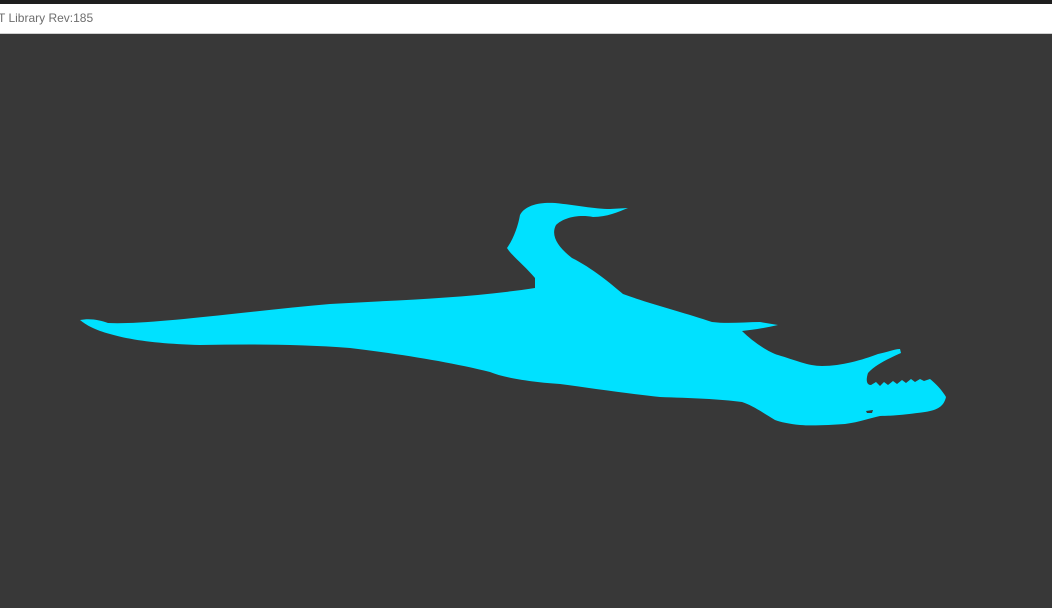 This screenshot has height=608, width=1052. I want to click on title-bar: T Library Rev:185, so click(526, 19).